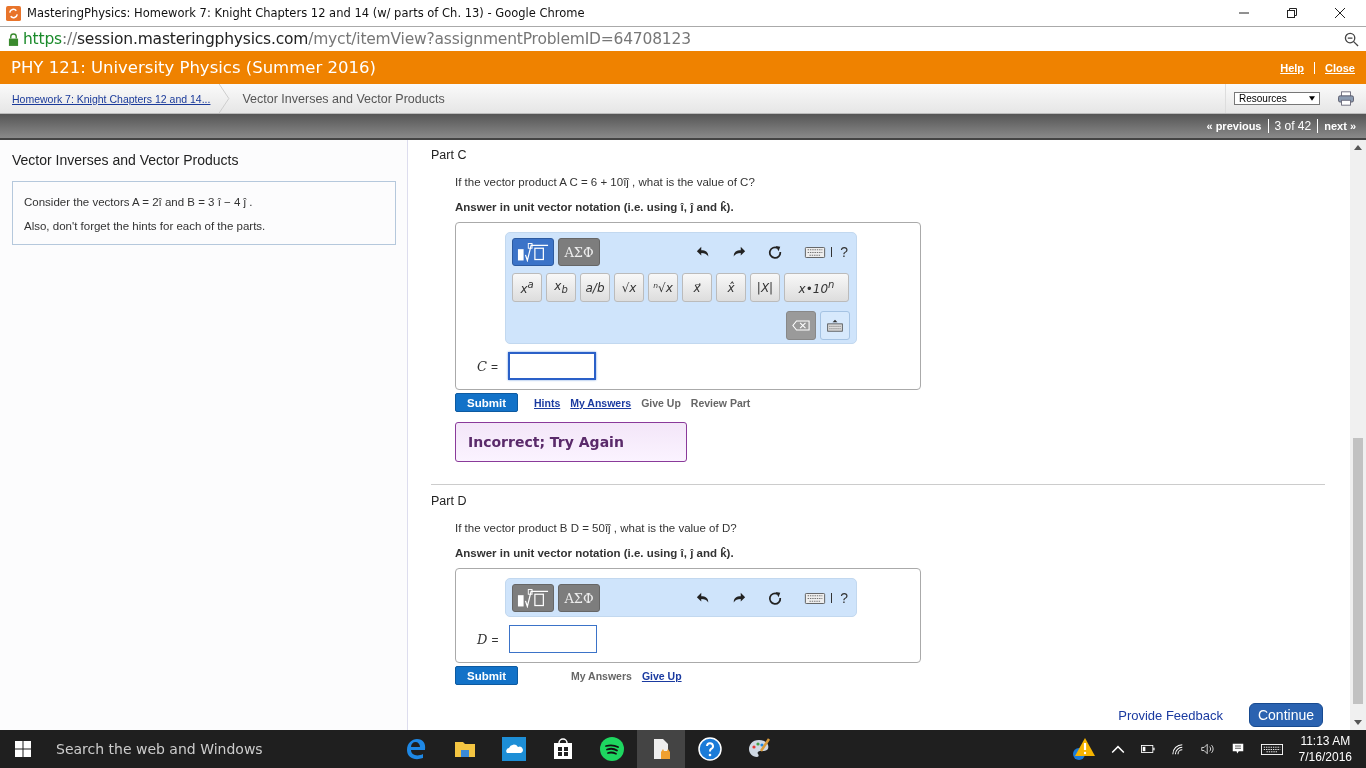  I want to click on taskbar-search-field: Search the web and Windows, so click(230, 749).